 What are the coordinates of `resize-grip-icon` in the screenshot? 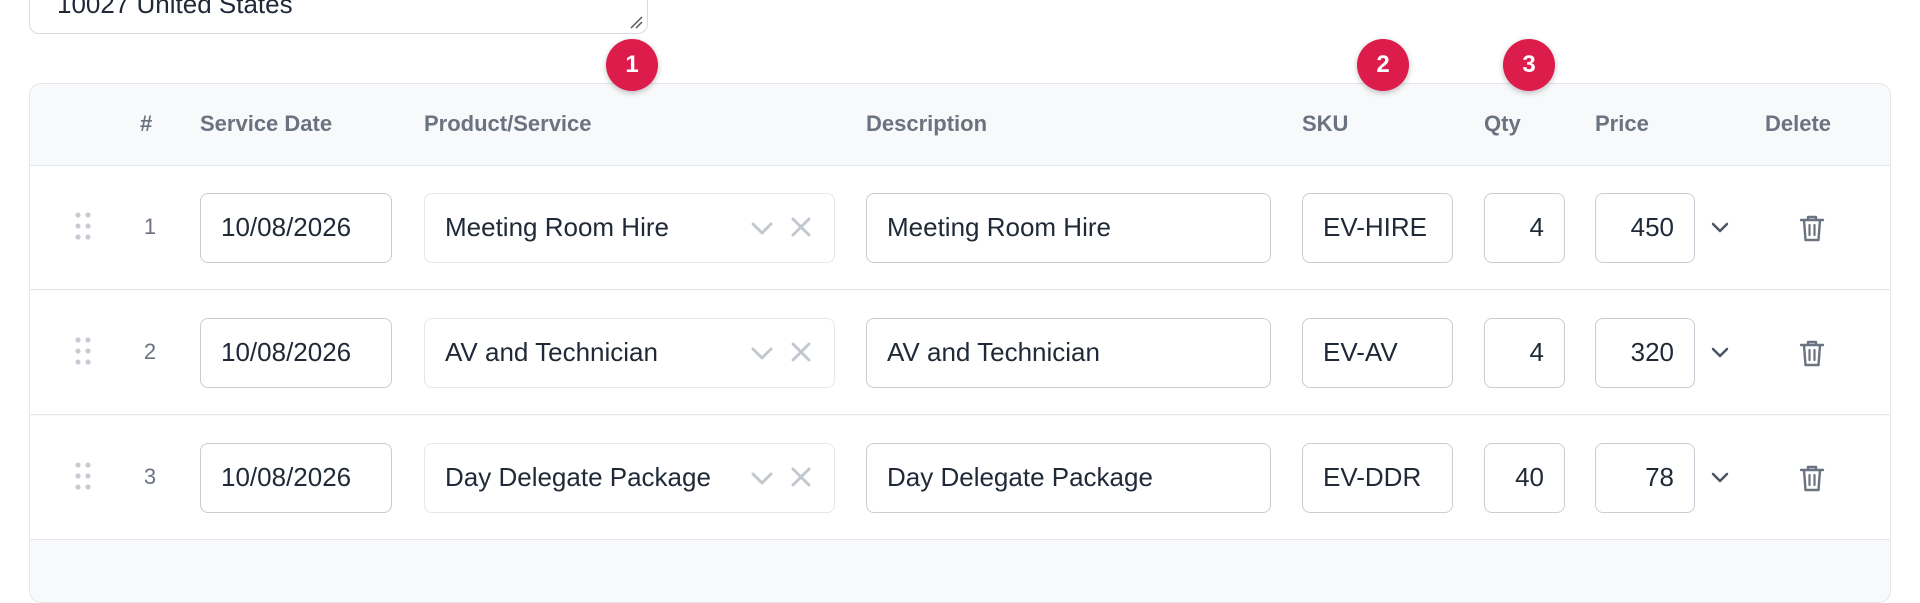 It's located at (636, 22).